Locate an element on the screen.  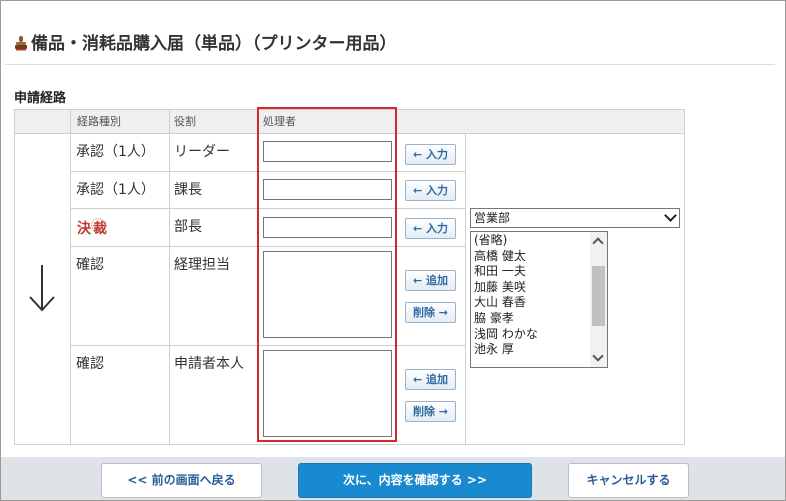
role: 部長 is located at coordinates (188, 227).